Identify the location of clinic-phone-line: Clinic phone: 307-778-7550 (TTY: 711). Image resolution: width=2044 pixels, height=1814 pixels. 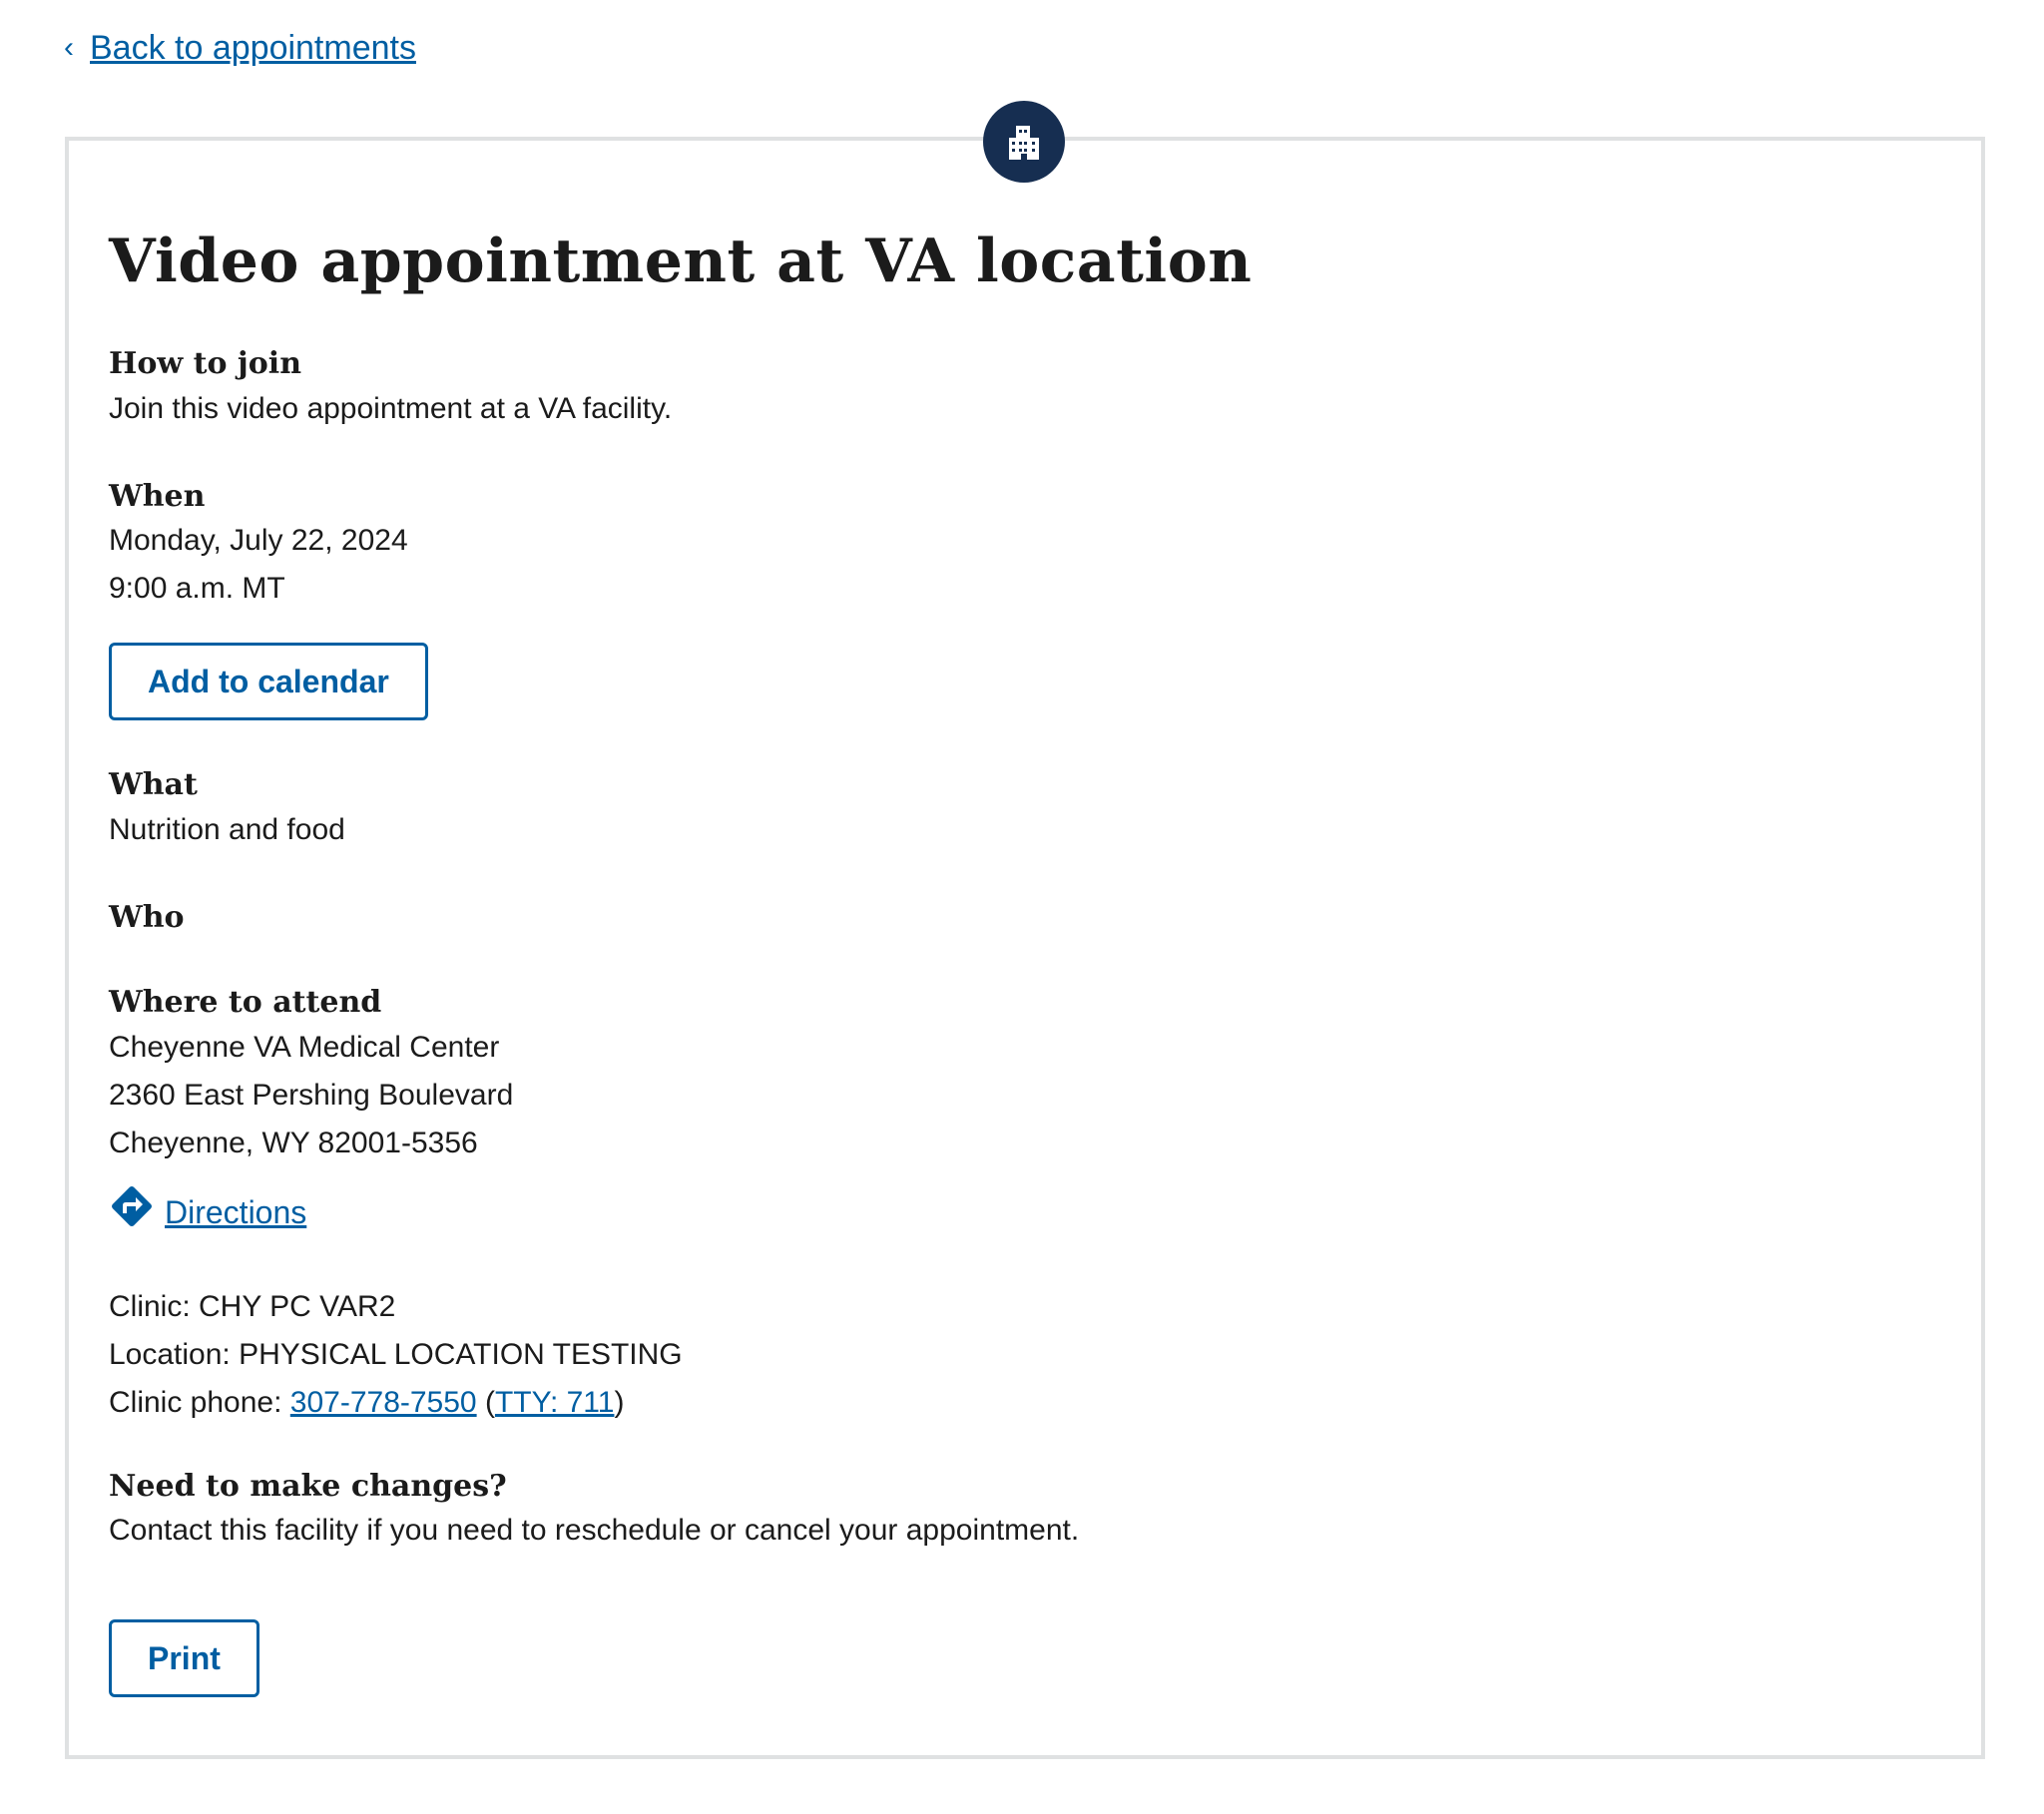
(366, 1403).